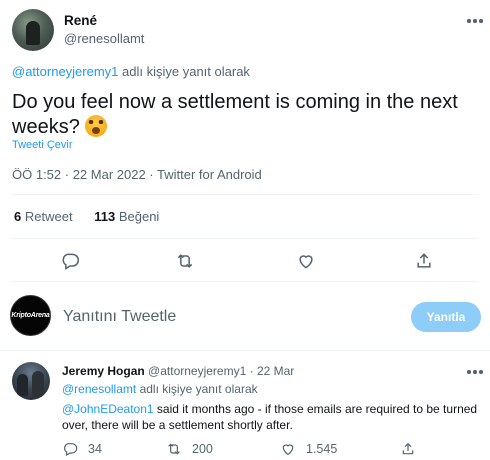  Describe the element at coordinates (198, 389) in the screenshot. I see `reply-replying-to-suffix: adlı kişiye yanıt olarak` at that location.